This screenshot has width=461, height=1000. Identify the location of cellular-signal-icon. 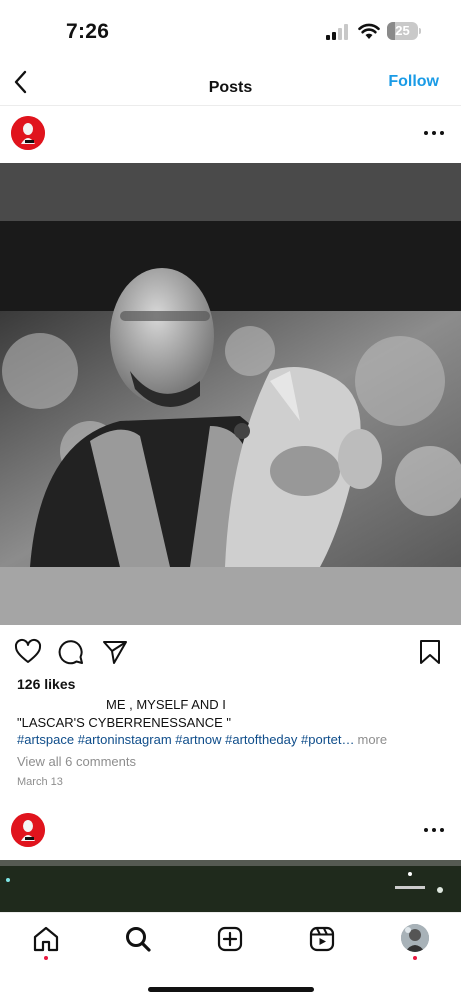
(337, 32).